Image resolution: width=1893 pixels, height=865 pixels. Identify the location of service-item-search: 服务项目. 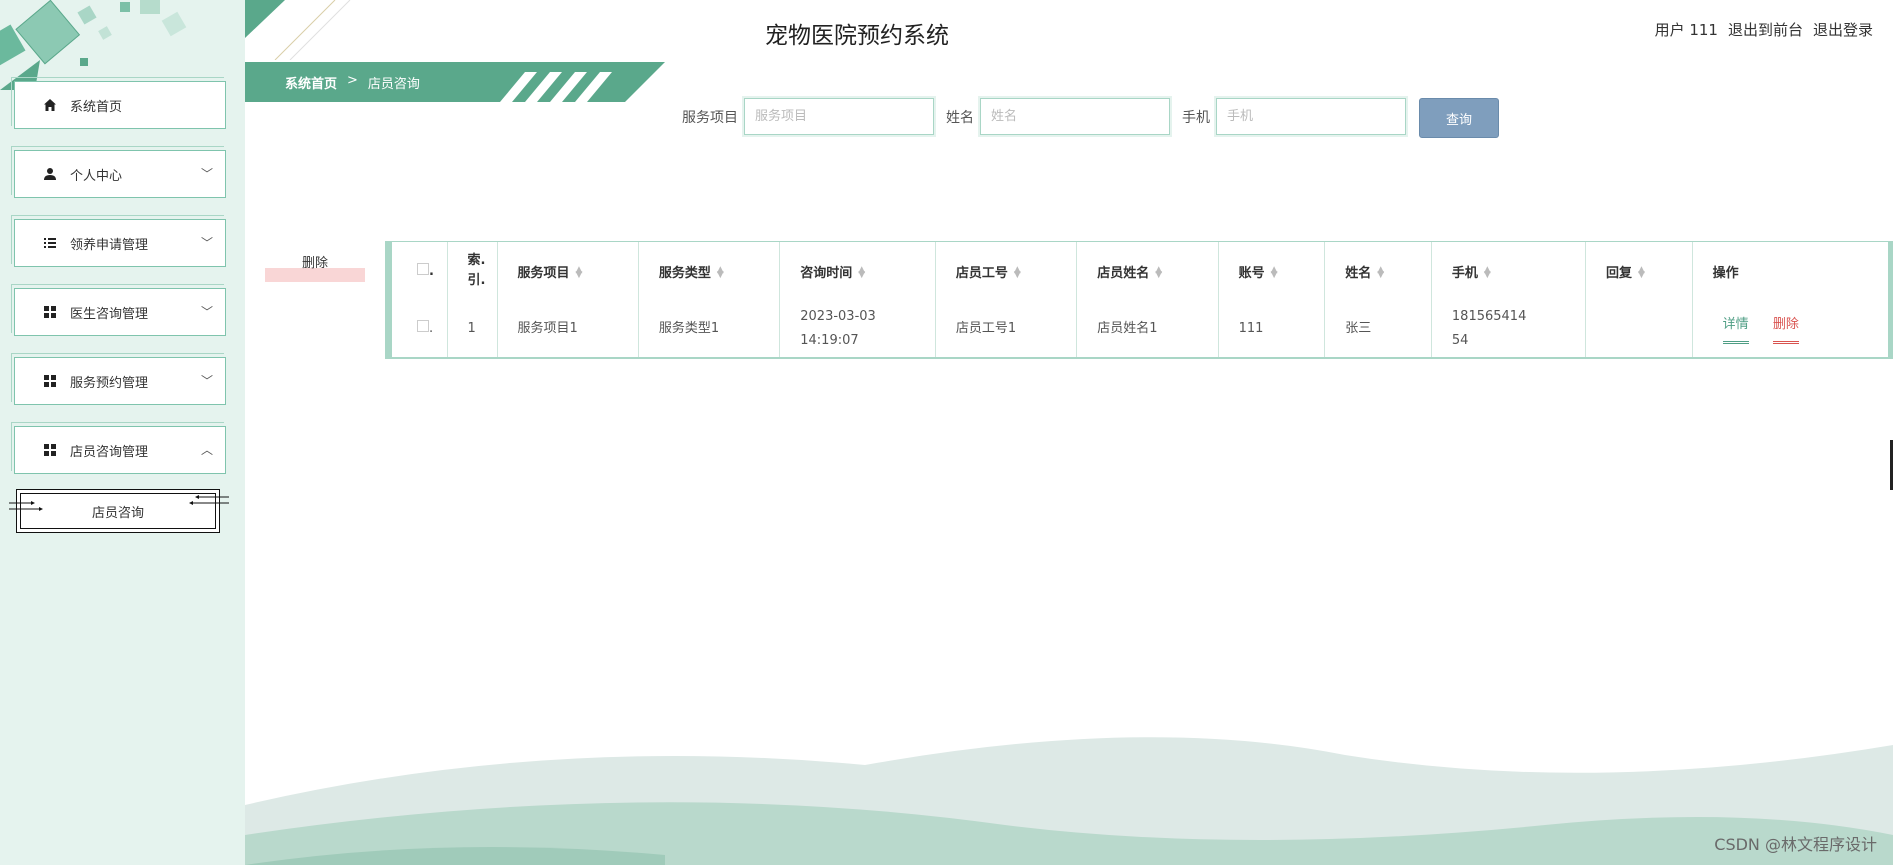
(809, 116).